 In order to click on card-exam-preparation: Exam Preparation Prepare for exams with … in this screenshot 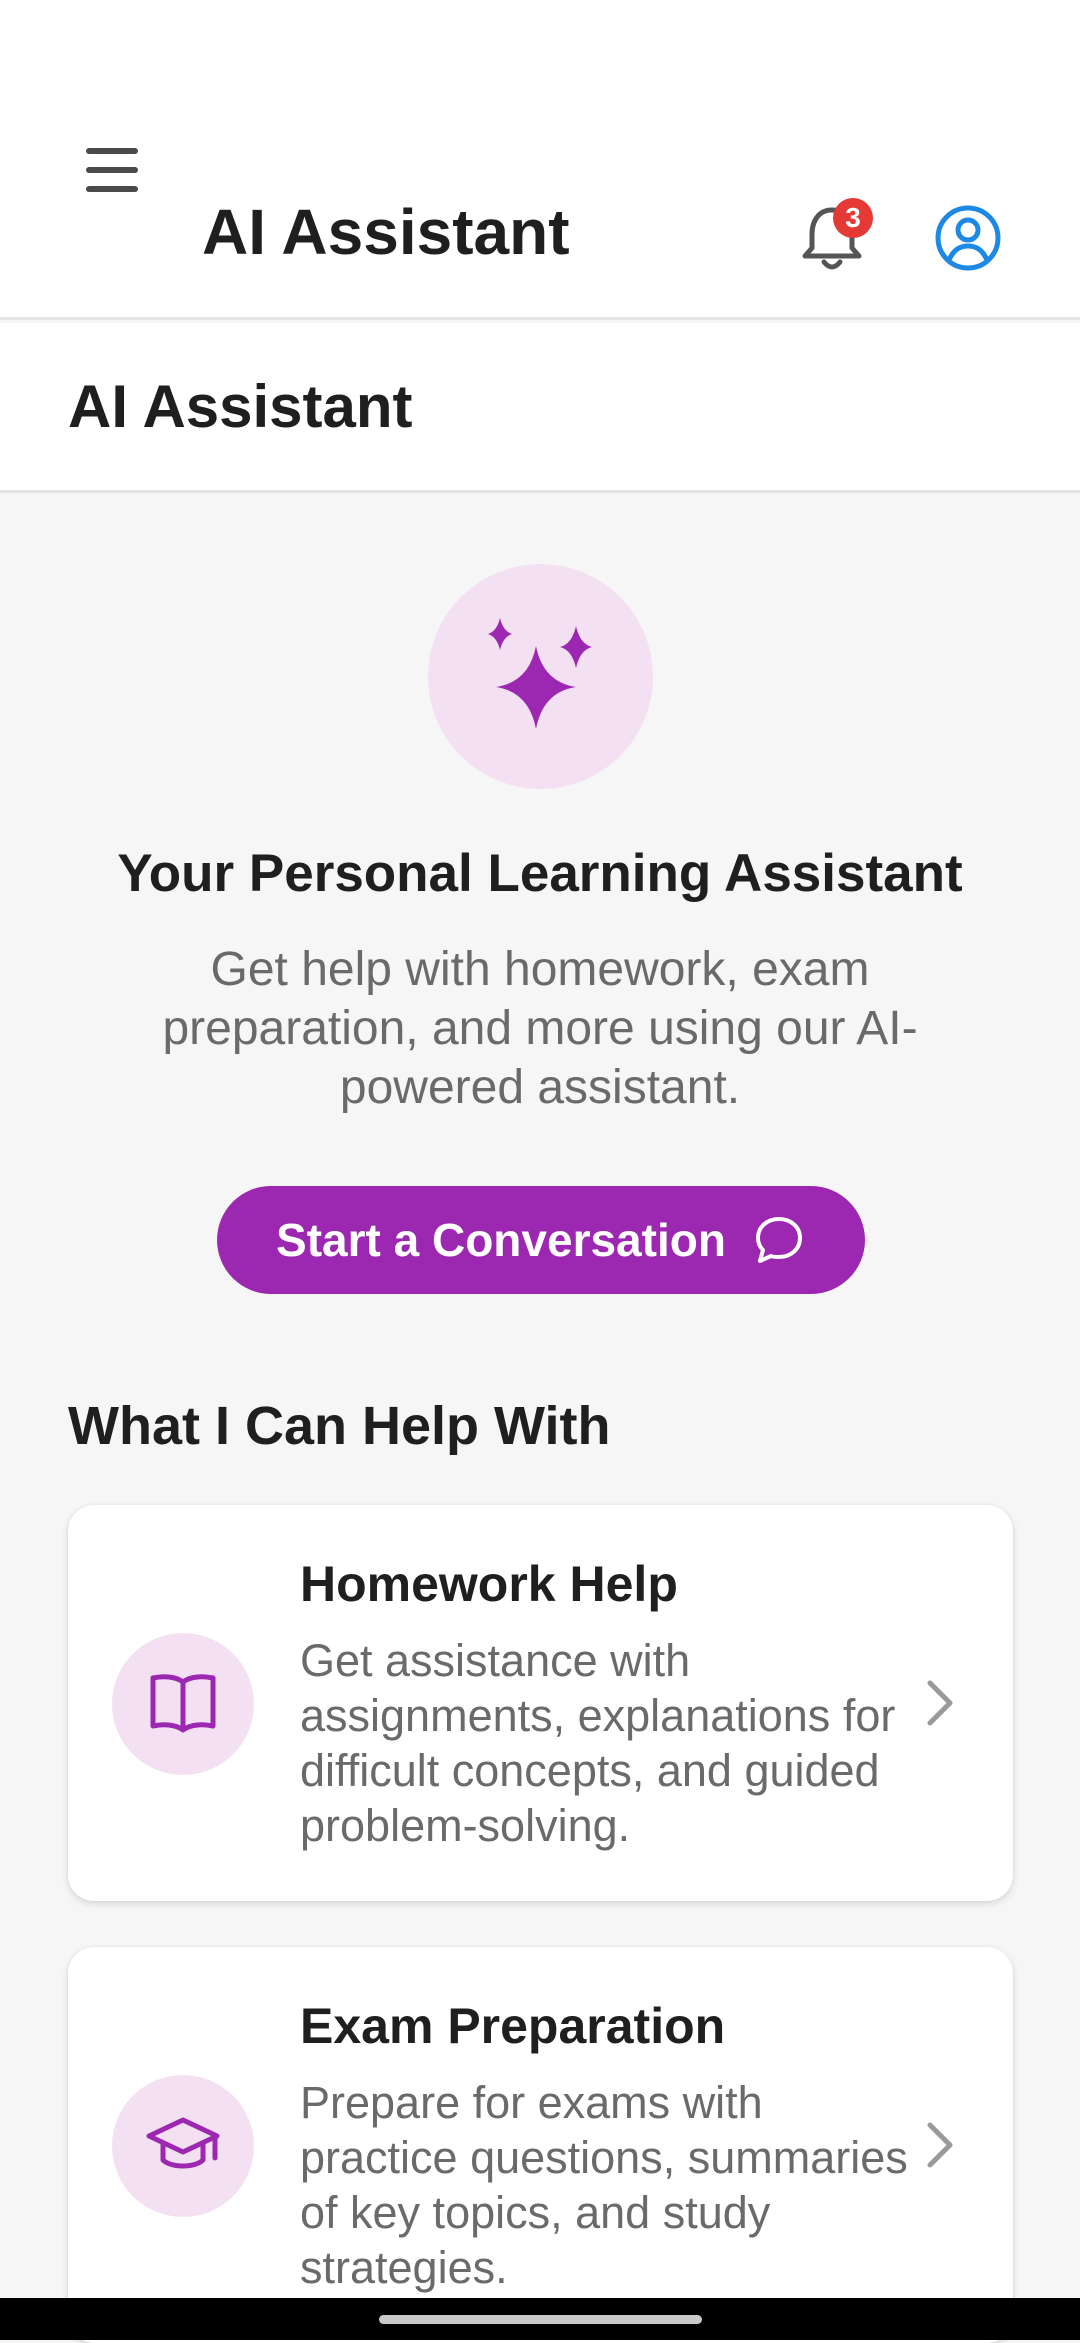, I will do `click(540, 2145)`.